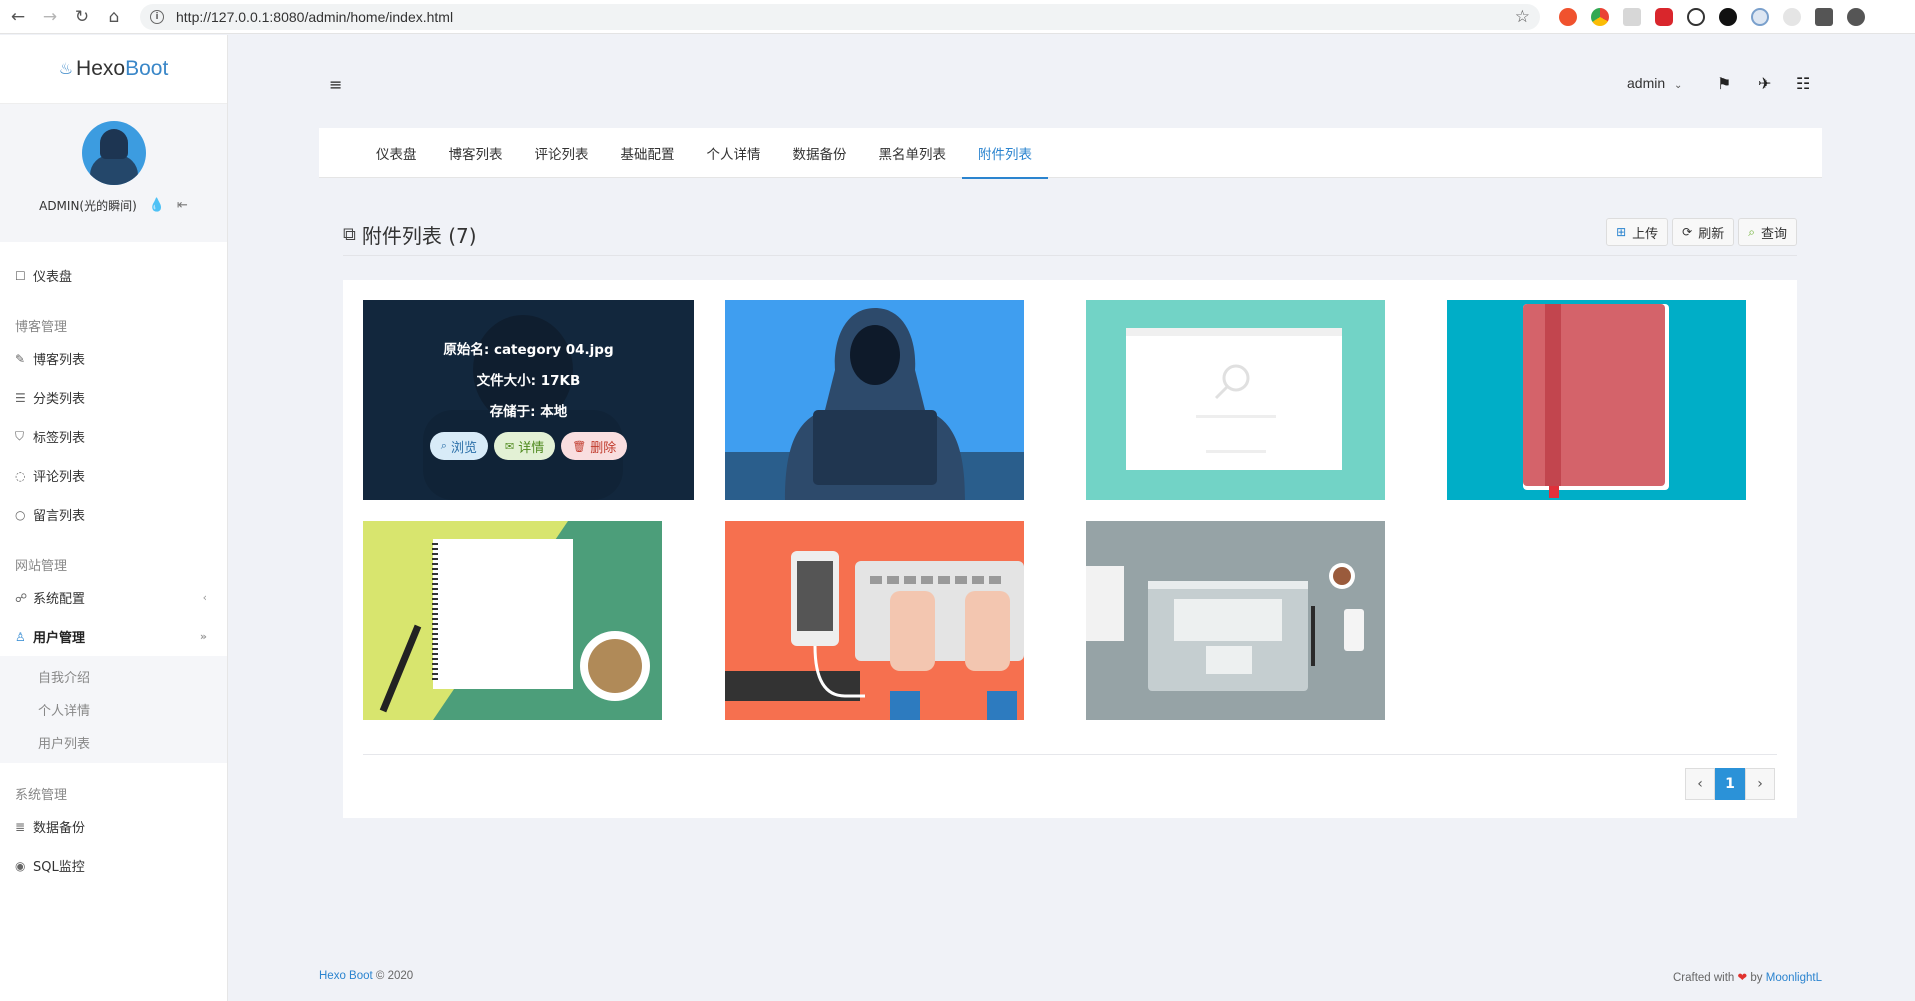 The image size is (1915, 1001). I want to click on chevron-left-icon: ‹, so click(204, 597).